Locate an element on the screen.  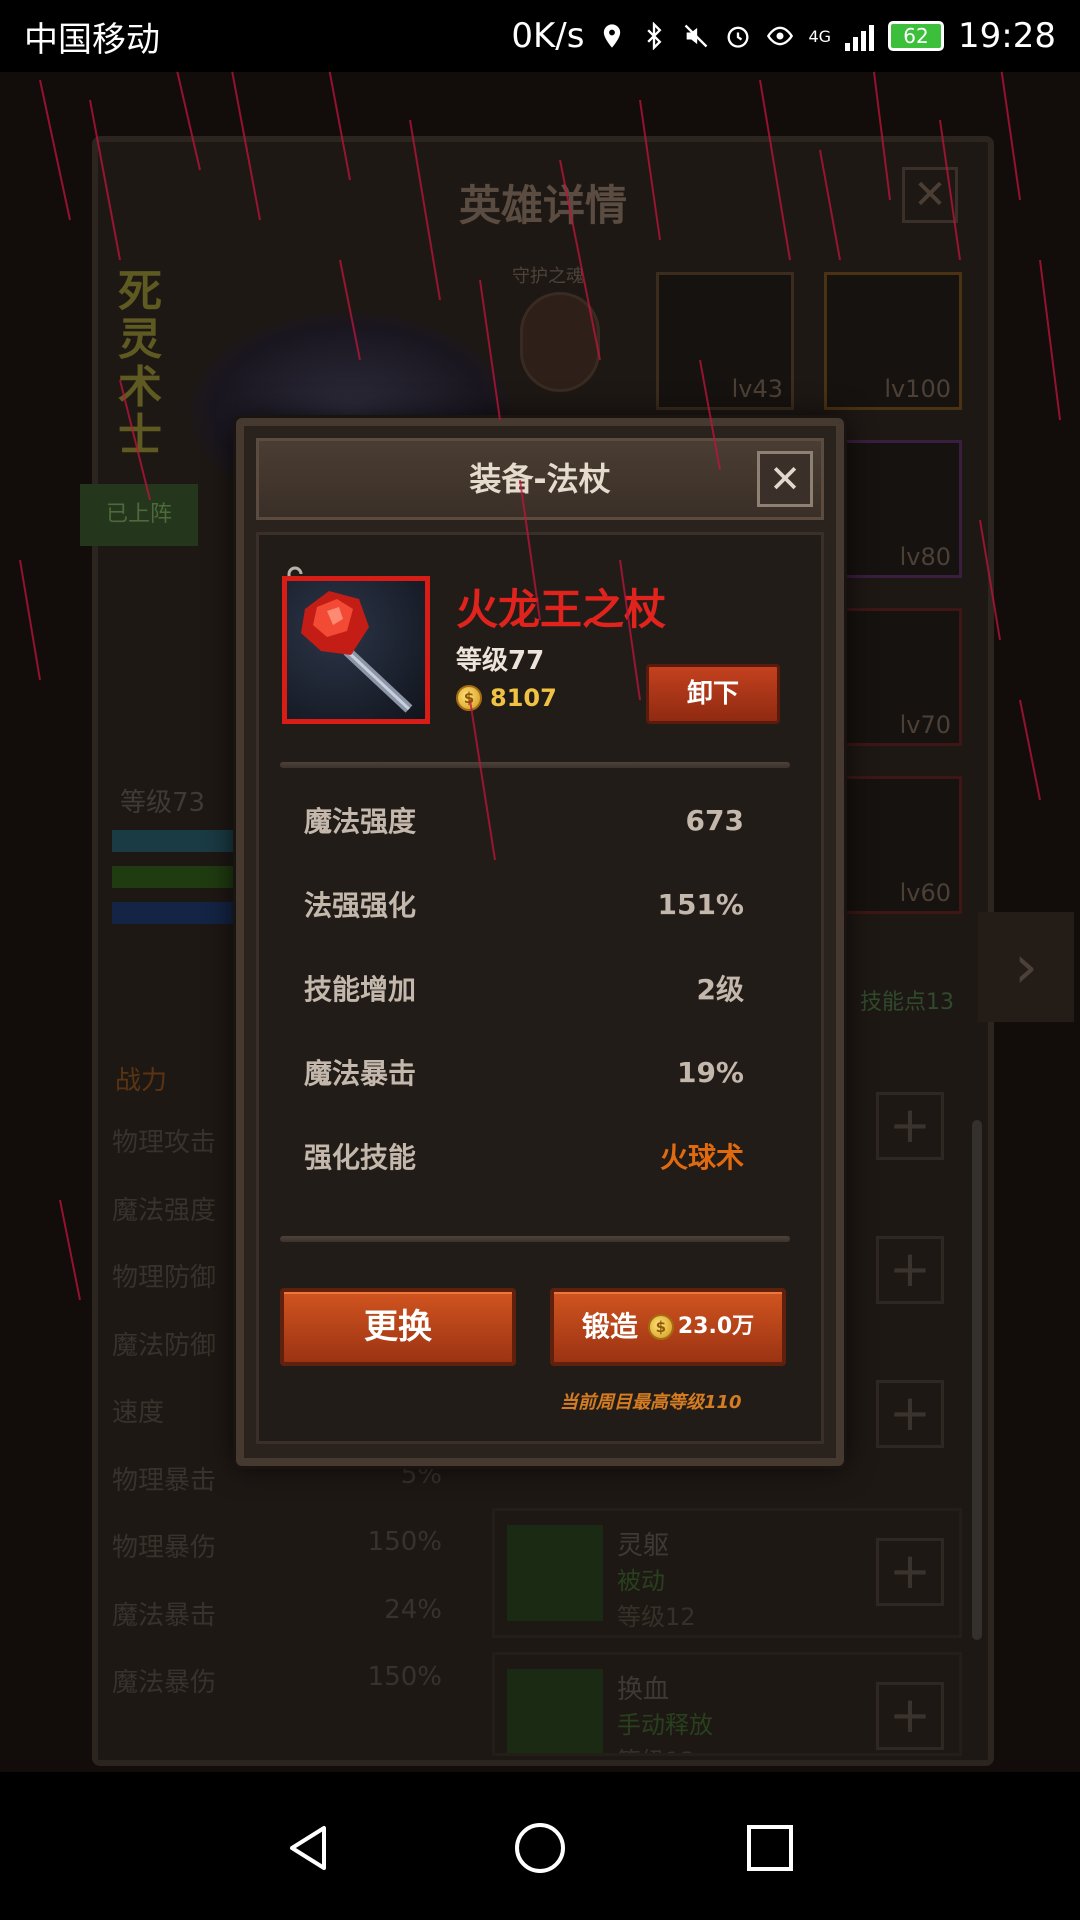
skill-name: 灵躯 is located at coordinates (643, 1546).